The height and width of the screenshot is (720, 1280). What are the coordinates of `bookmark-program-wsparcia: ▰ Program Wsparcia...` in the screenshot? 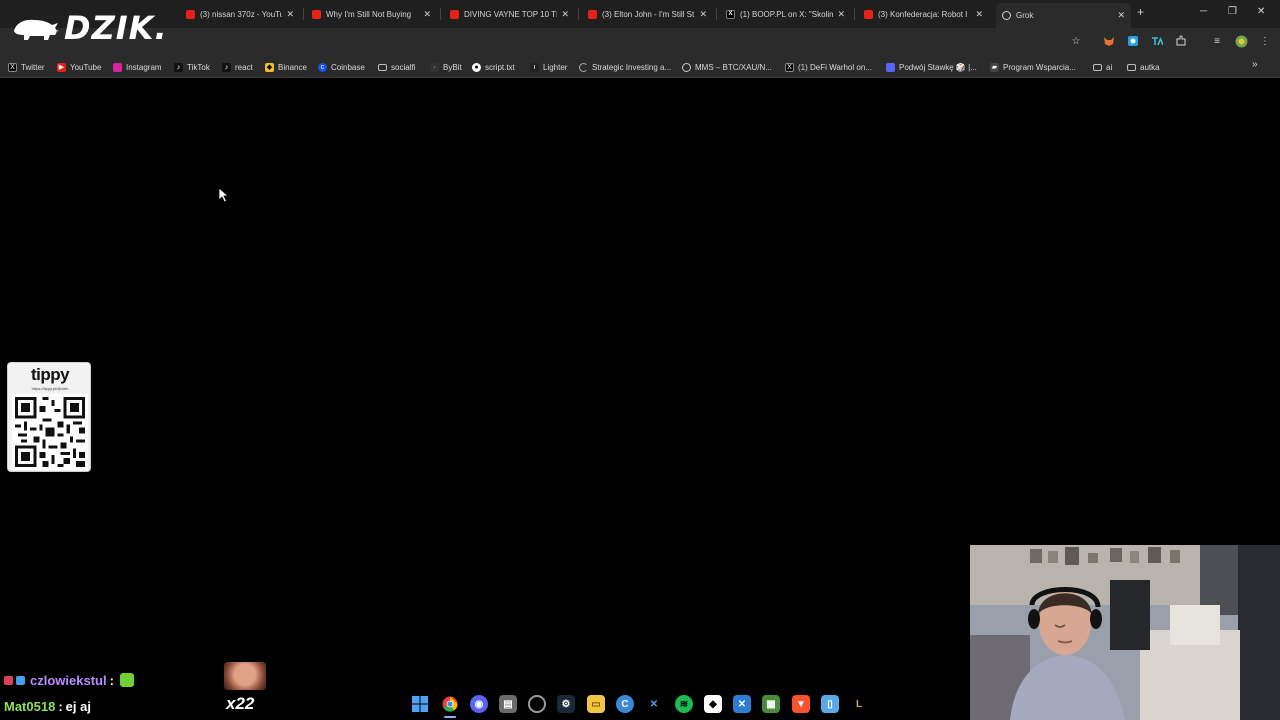 It's located at (1033, 67).